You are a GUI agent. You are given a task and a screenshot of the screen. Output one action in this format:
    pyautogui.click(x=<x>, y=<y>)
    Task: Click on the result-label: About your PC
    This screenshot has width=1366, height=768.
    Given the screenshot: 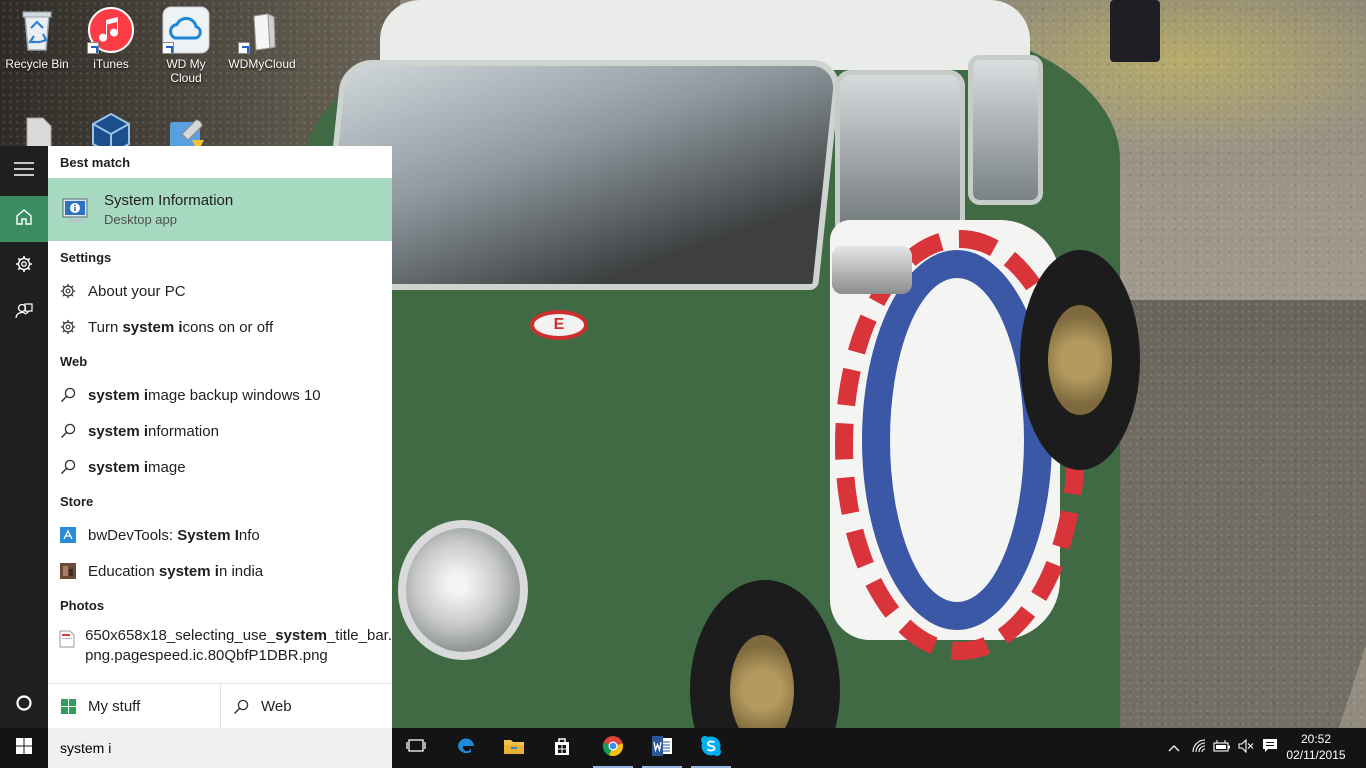 What is the action you would take?
    pyautogui.click(x=137, y=291)
    